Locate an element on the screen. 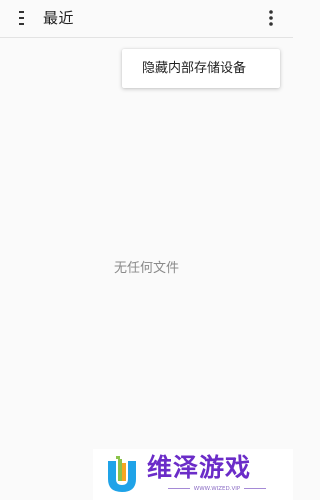 The width and height of the screenshot is (320, 500). top-app-bar: 最近 is located at coordinates (146, 19).